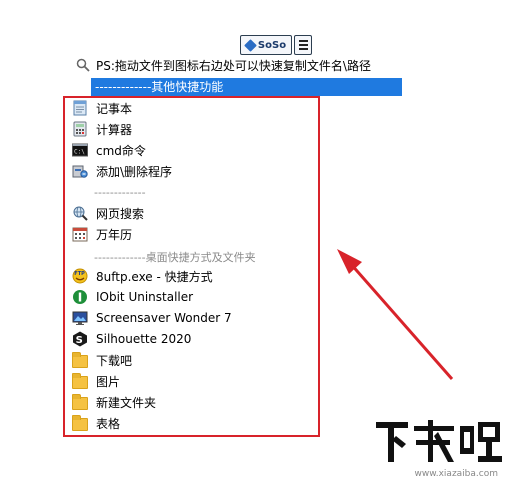 This screenshot has height=480, width=507. Describe the element at coordinates (456, 474) in the screenshot. I see `watermark-url: www.xiazaiba.com` at that location.